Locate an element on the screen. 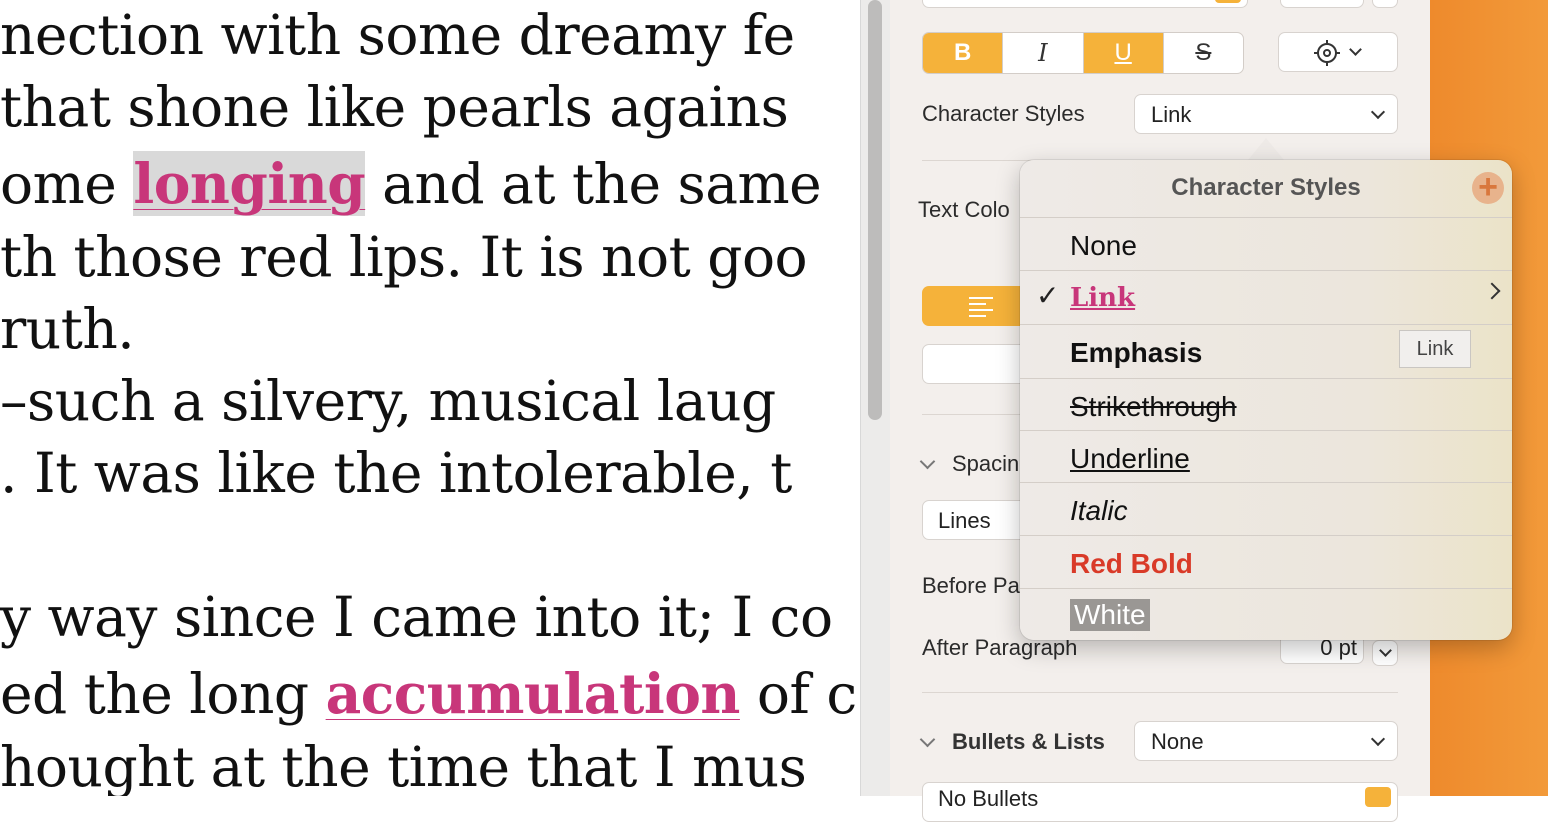 This screenshot has height=822, width=1548. doc-text: ruth. is located at coordinates (67, 329).